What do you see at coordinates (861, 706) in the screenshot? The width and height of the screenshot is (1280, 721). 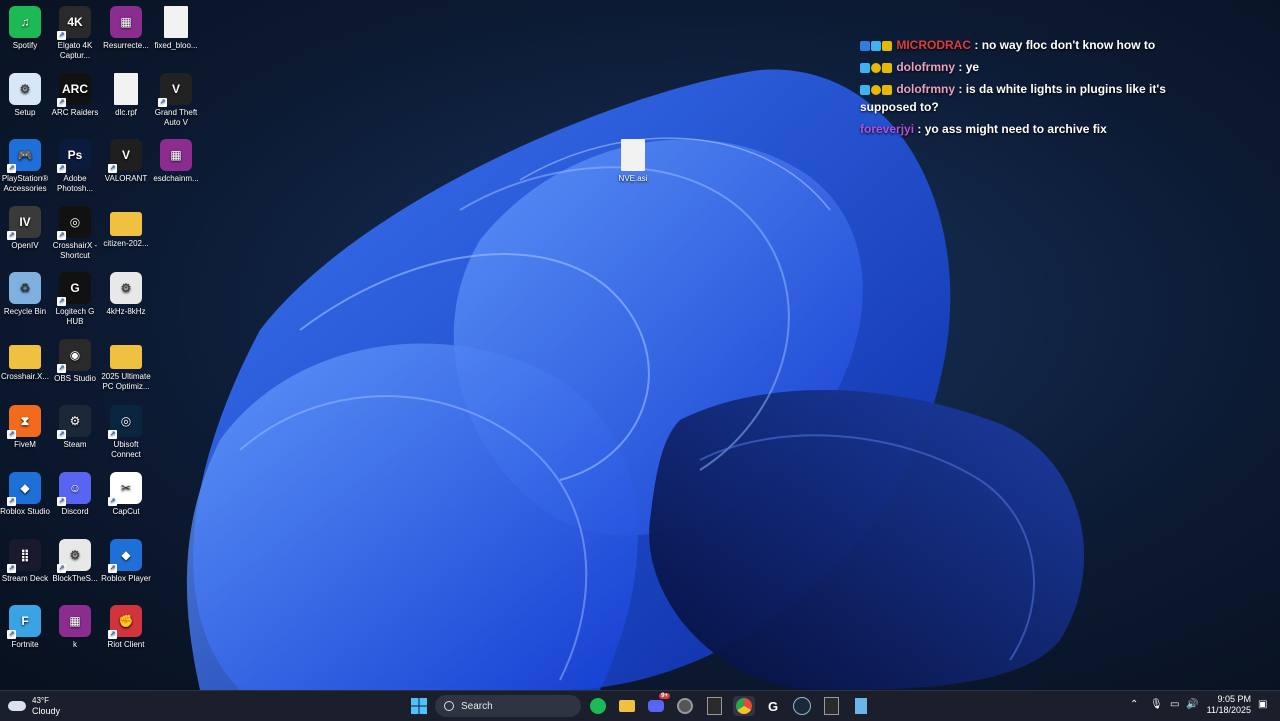 I see `taskbar-notepad-icon` at bounding box center [861, 706].